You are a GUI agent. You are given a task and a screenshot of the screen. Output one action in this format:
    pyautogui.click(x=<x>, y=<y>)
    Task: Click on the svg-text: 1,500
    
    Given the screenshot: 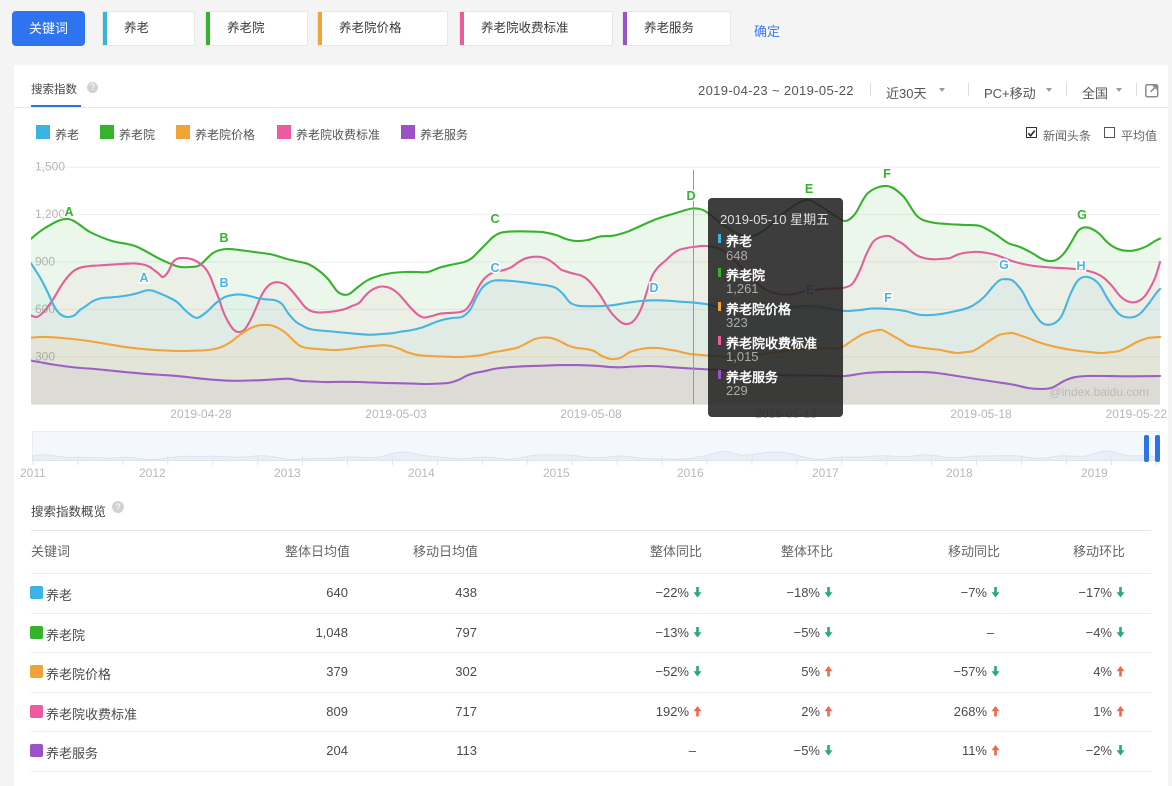 What is the action you would take?
    pyautogui.click(x=50, y=167)
    